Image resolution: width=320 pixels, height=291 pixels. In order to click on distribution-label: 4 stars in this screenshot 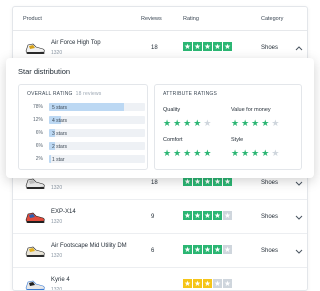, I will do `click(60, 120)`.